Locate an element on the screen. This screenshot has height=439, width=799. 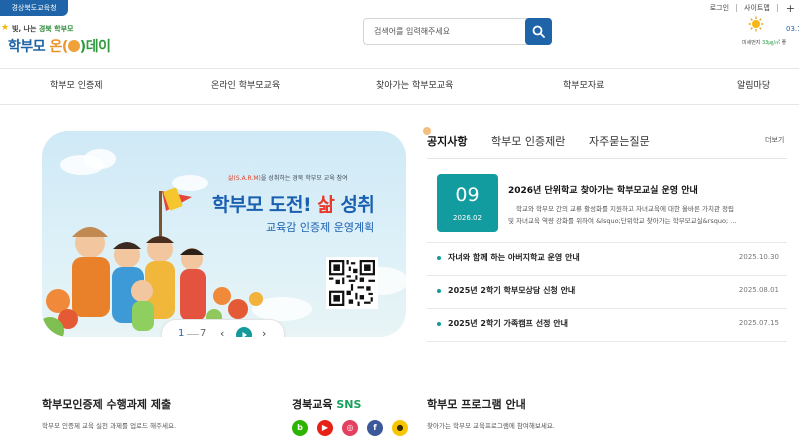
logo-word-c: )데이 is located at coordinates (95, 47).